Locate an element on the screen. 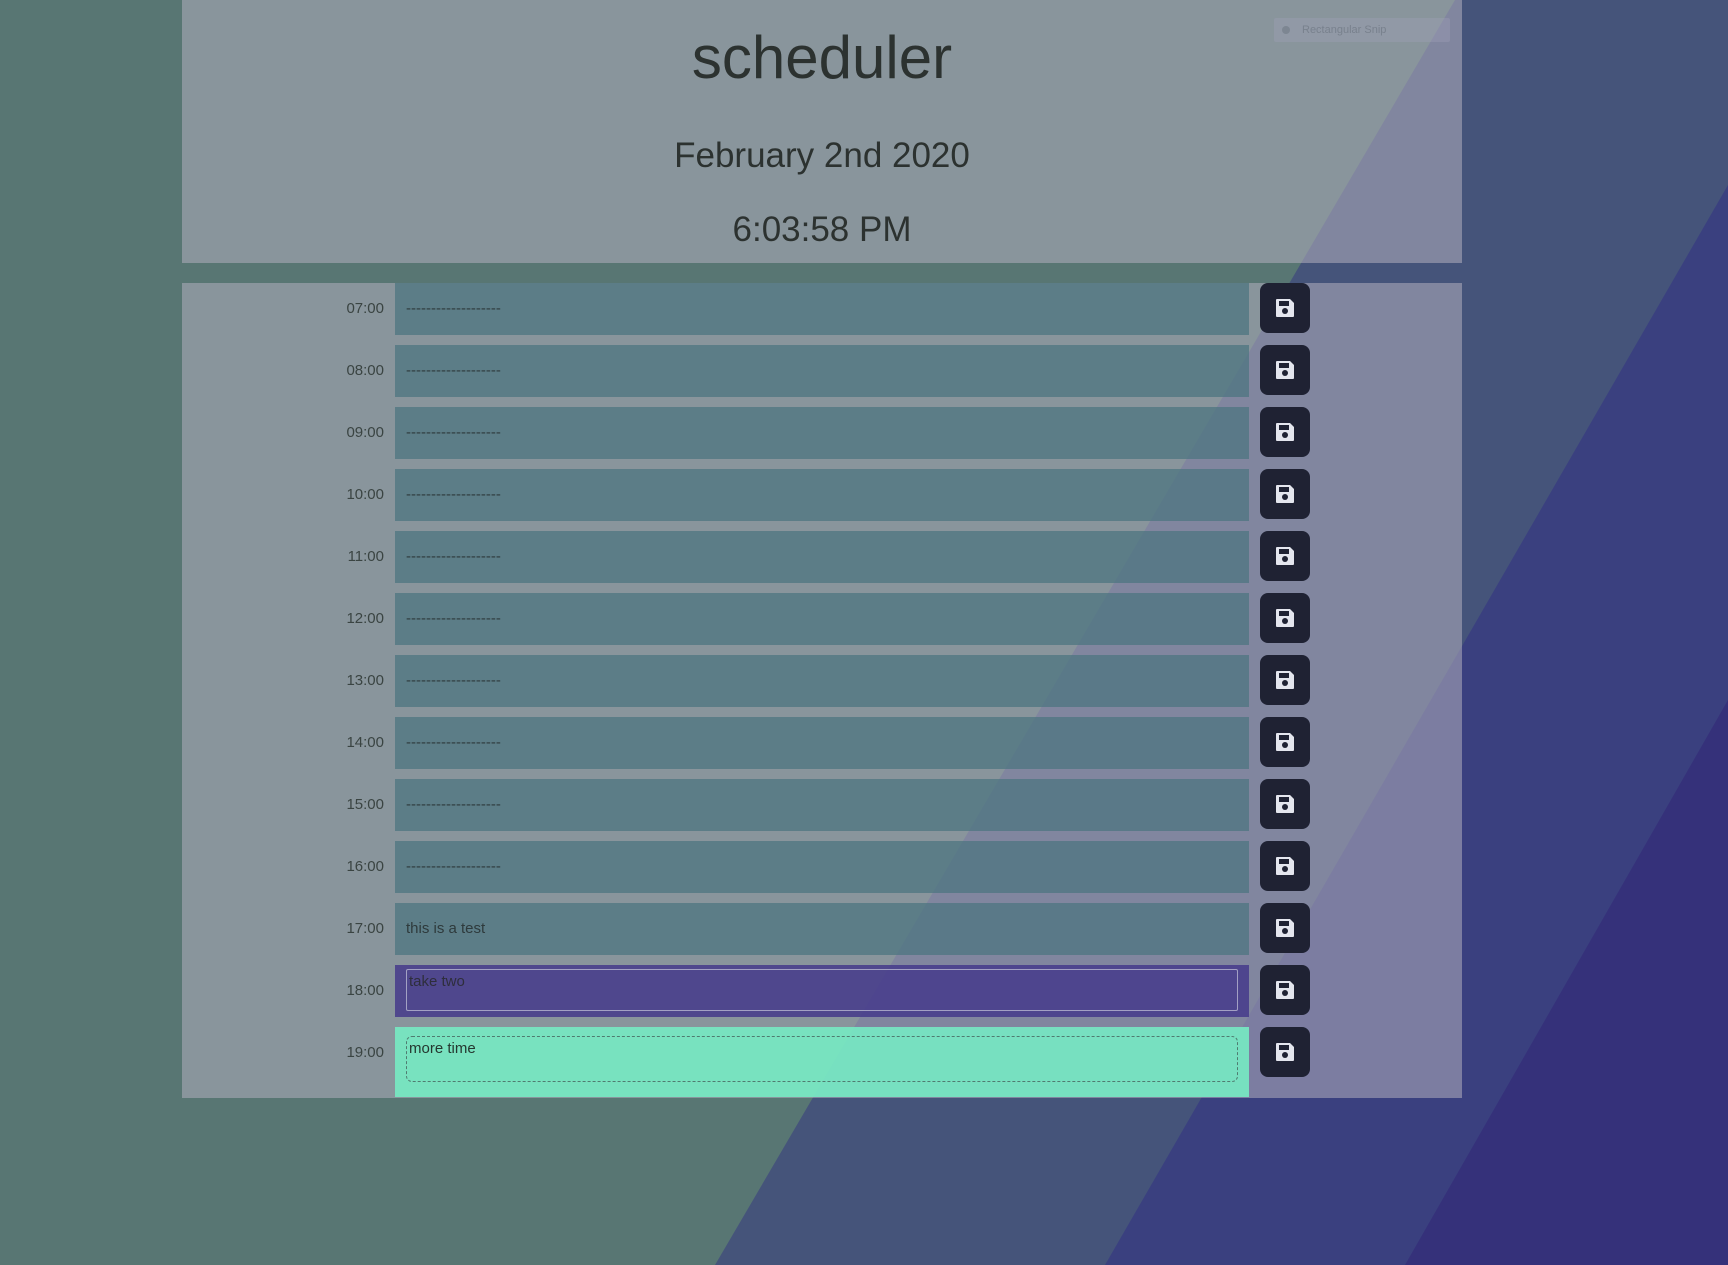  hour-label: 19:00 is located at coordinates (365, 1052).